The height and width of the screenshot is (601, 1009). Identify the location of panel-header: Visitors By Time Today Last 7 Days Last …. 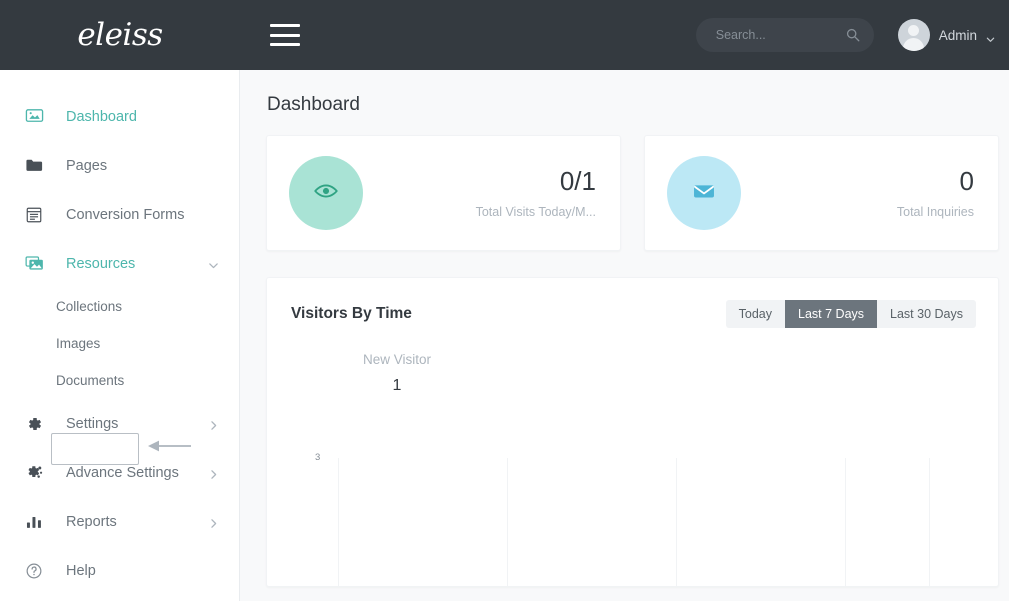
(632, 303).